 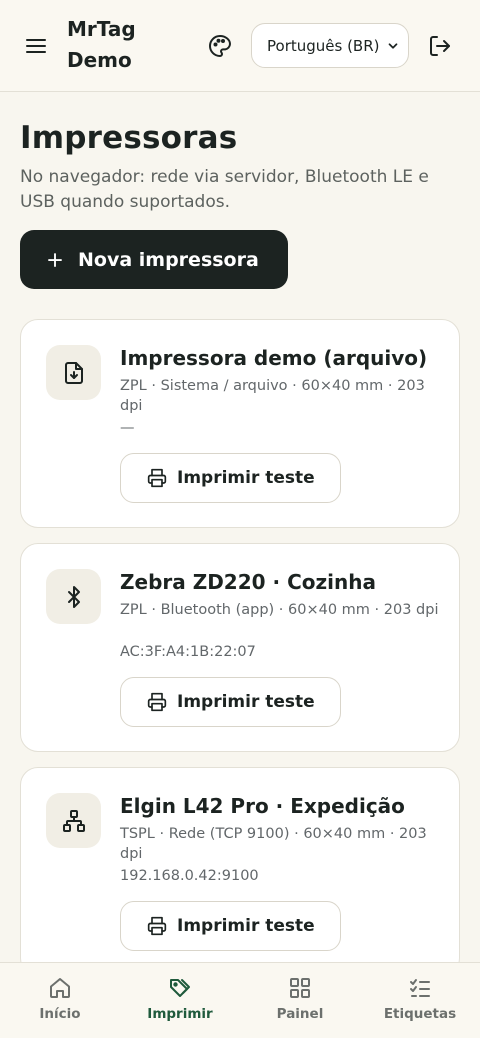 I want to click on nav-item-painel: Painel, so click(x=300, y=1000).